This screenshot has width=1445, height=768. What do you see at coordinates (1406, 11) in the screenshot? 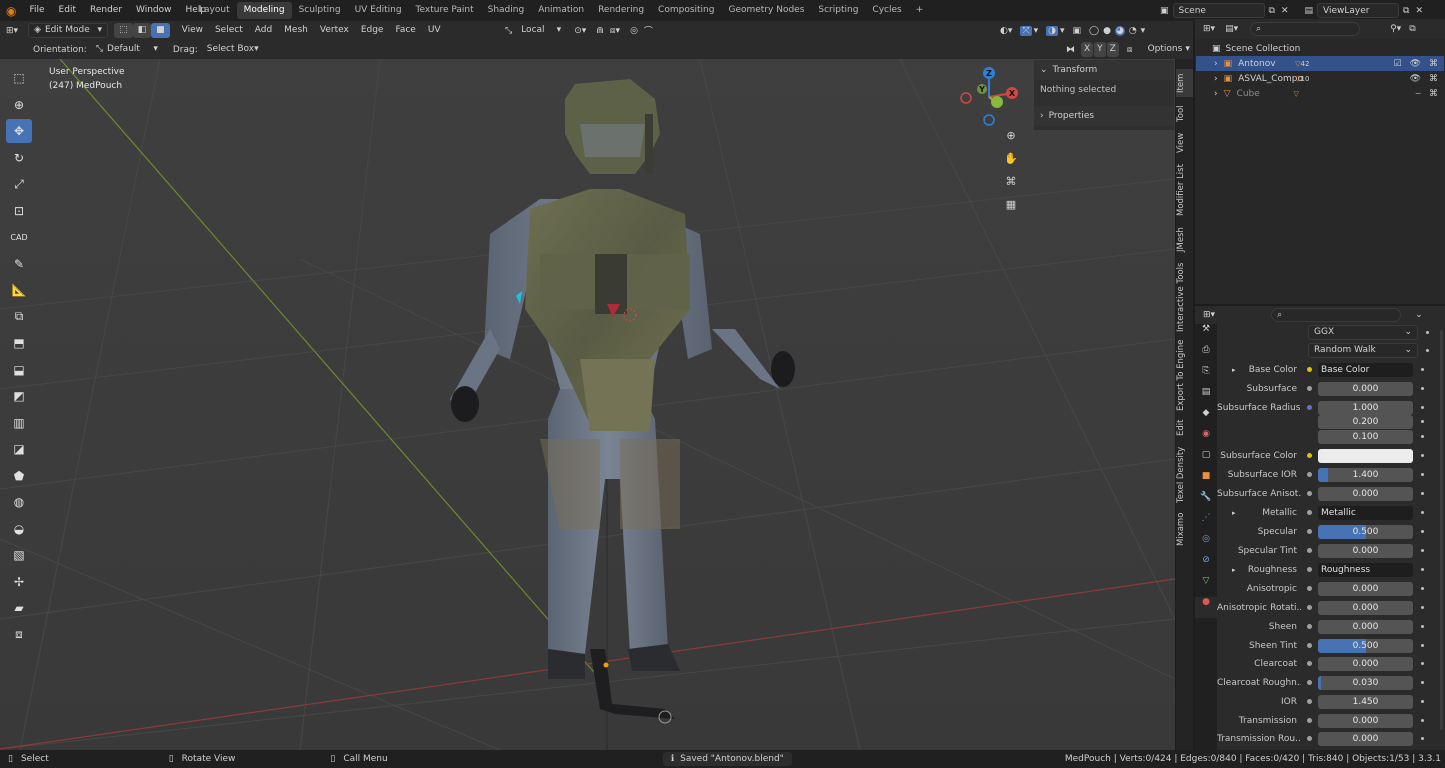
I see `new-view-layer-icon: ⧉` at bounding box center [1406, 11].